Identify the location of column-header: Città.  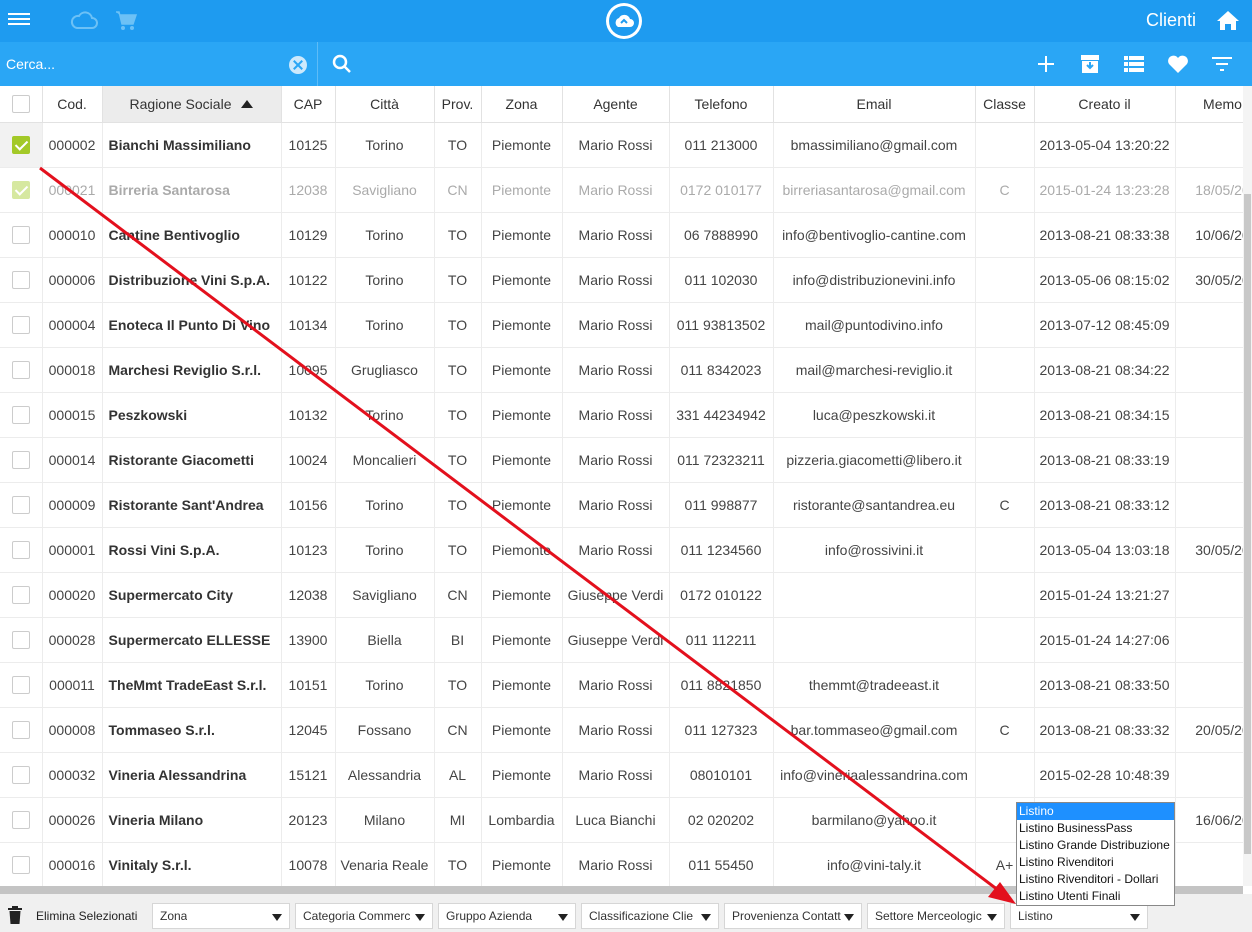
(385, 104).